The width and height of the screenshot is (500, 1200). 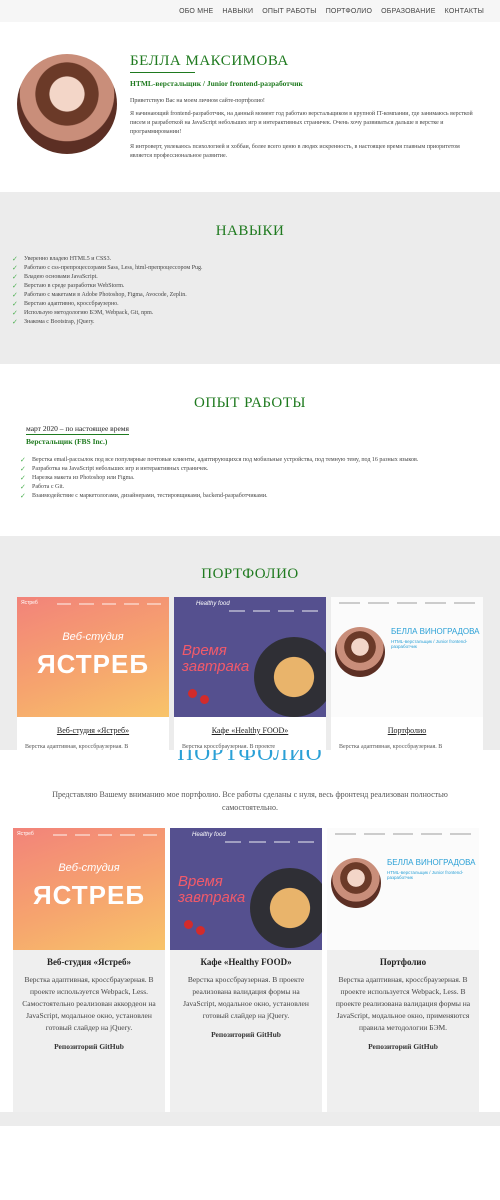 I want to click on project-title-link: Портфолио, so click(x=407, y=726).